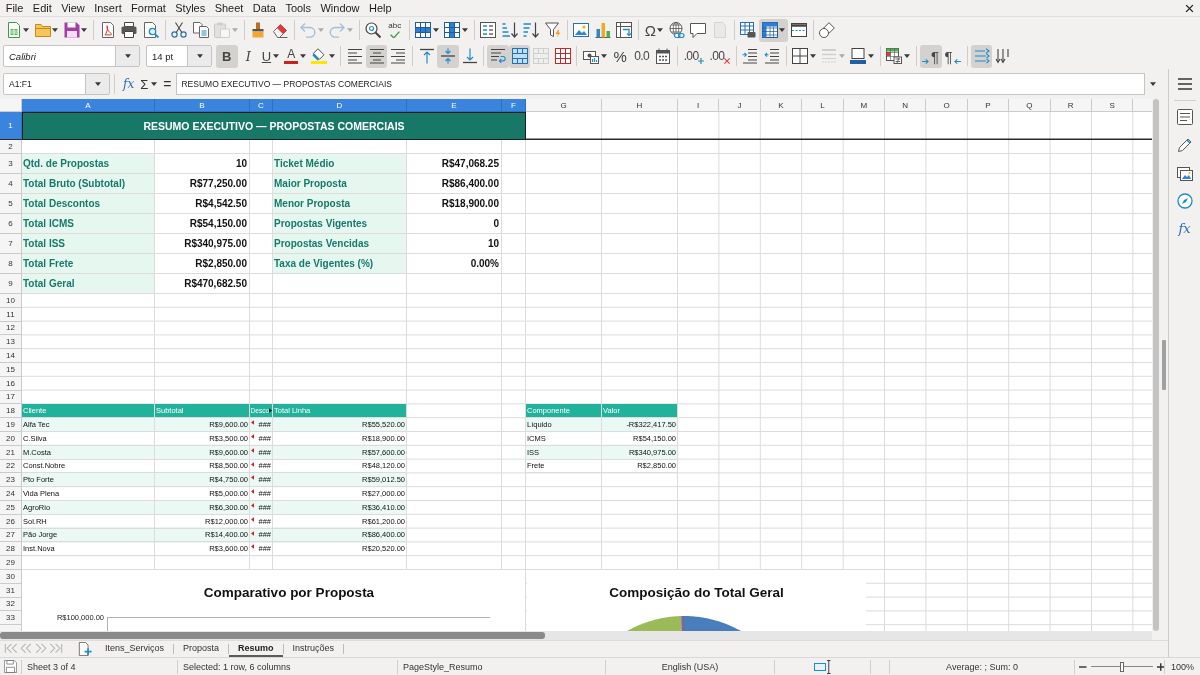 Image resolution: width=1200 pixels, height=675 pixels. I want to click on minus-icon, so click(1083, 666).